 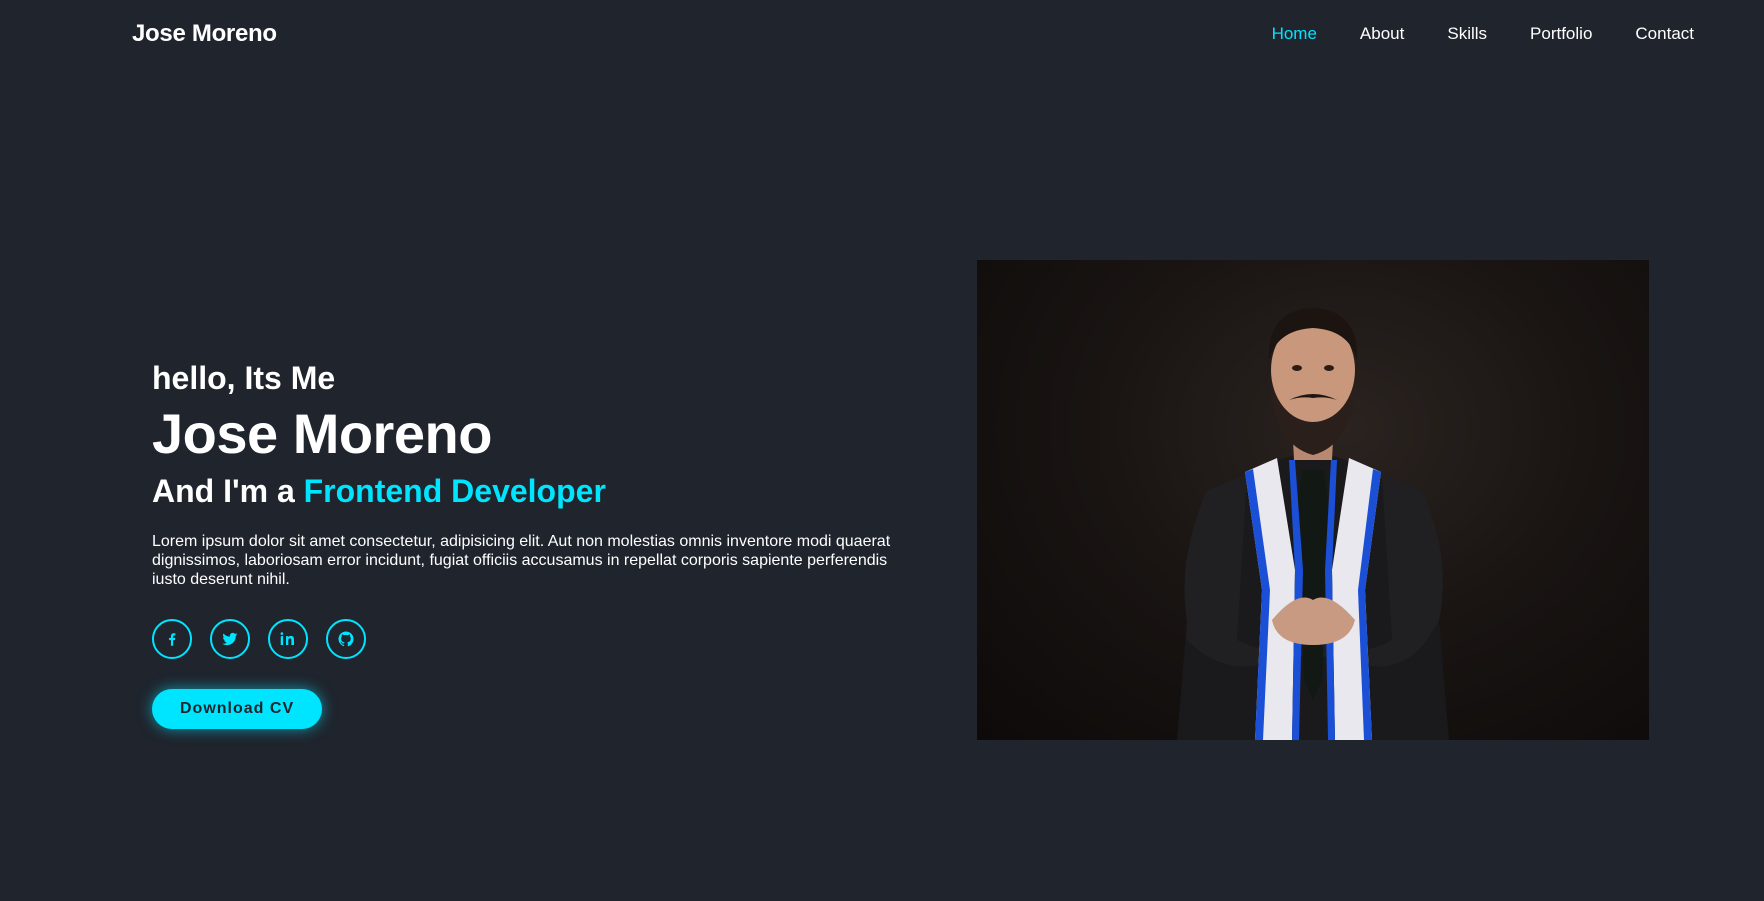 I want to click on portrait-illustration, so click(x=1313, y=524).